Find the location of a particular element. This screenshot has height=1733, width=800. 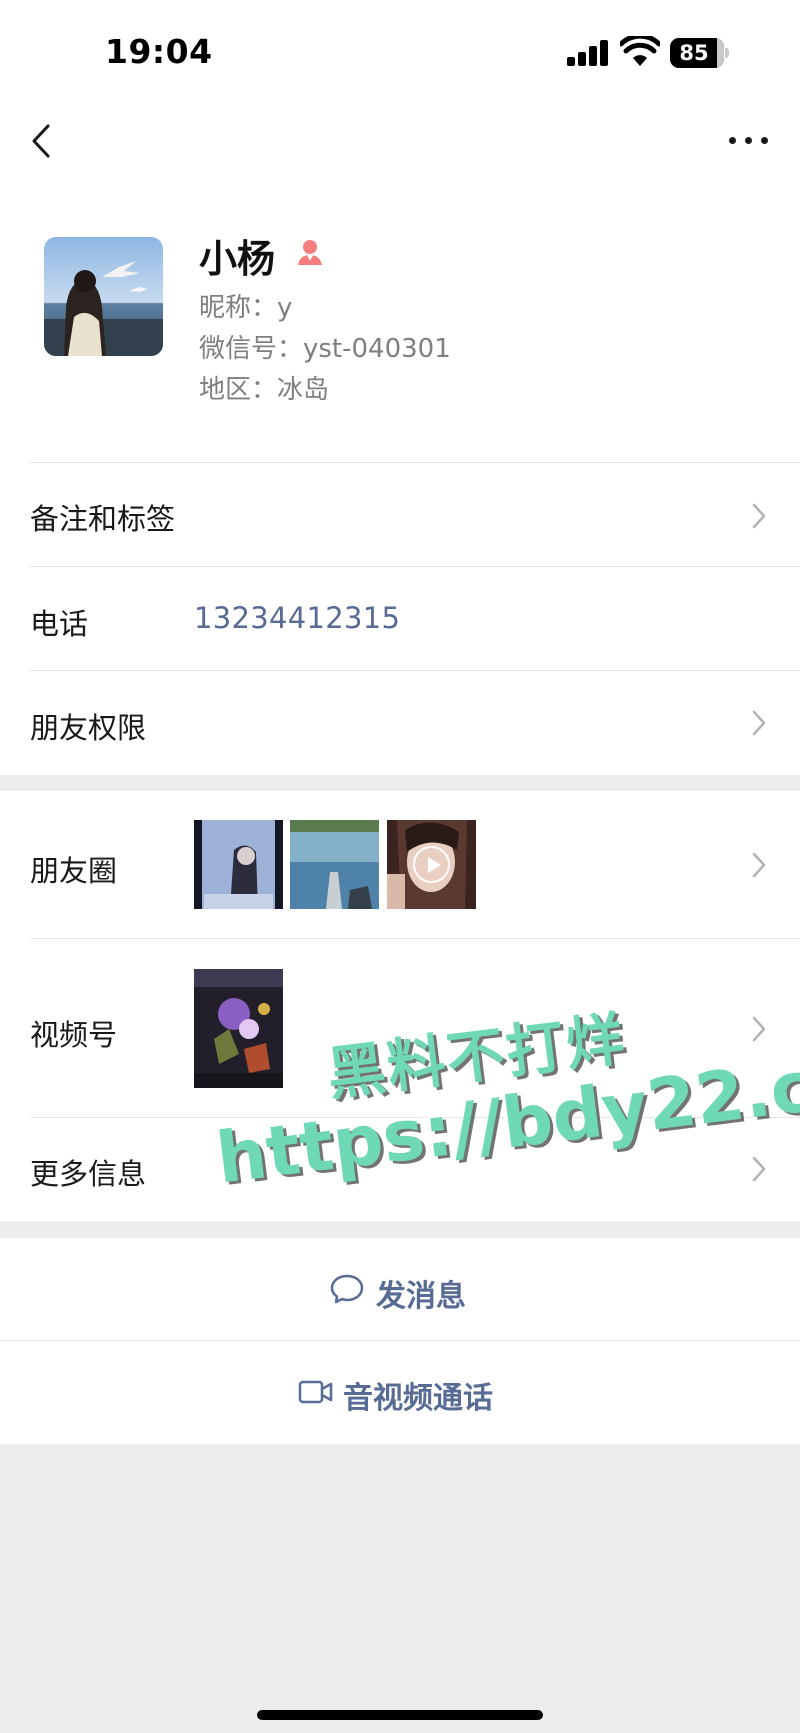

phone-number: 13234412315 is located at coordinates (297, 618).